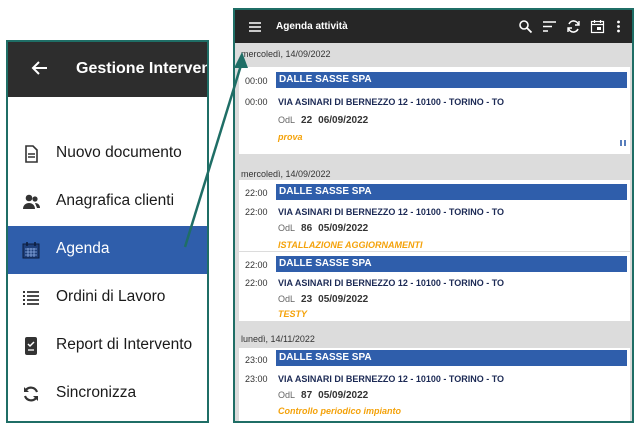 The width and height of the screenshot is (642, 429). What do you see at coordinates (31, 201) in the screenshot?
I see `people-icon` at bounding box center [31, 201].